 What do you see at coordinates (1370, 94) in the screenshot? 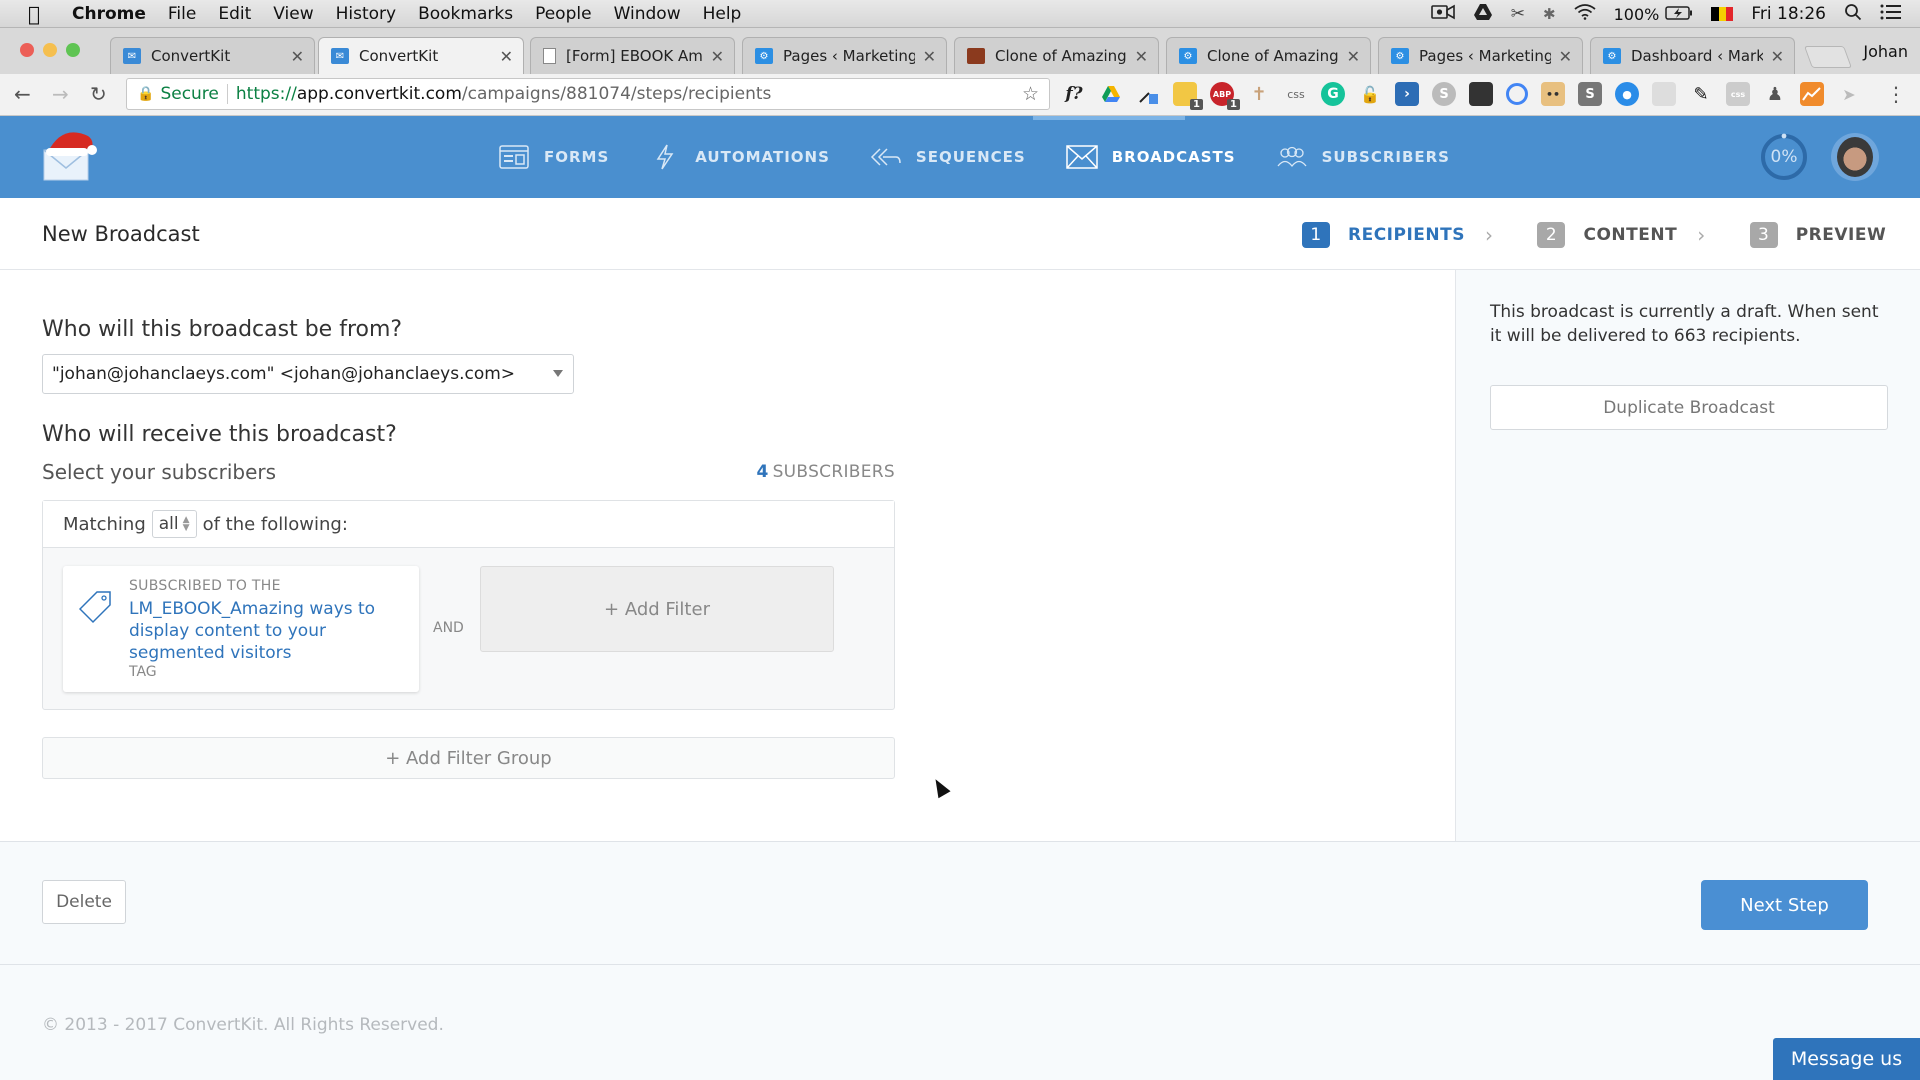
I see `lock-extension-icon: 🔓` at bounding box center [1370, 94].